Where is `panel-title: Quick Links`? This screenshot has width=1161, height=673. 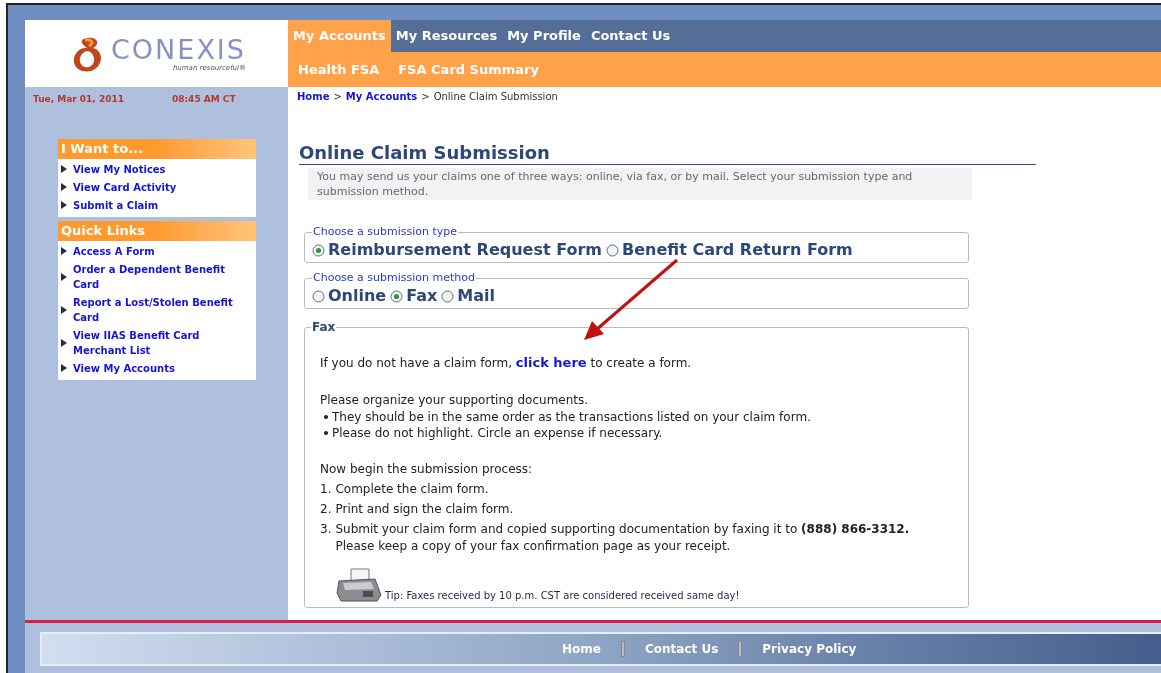
panel-title: Quick Links is located at coordinates (157, 230).